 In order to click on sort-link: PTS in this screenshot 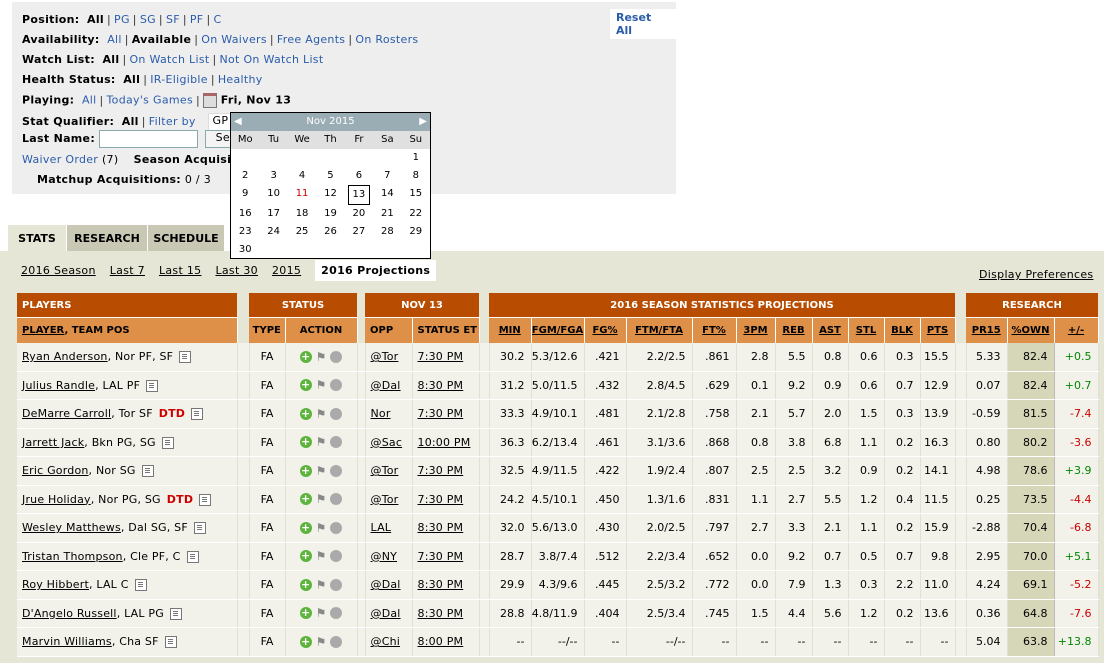, I will do `click(937, 330)`.